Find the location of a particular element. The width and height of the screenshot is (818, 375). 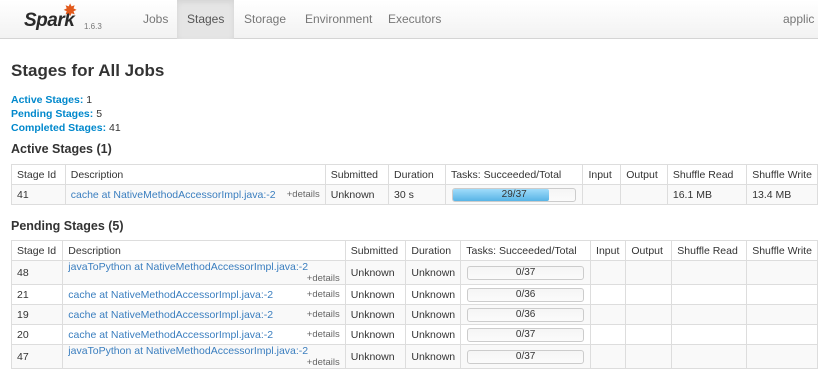

summary-pending-stages: Pending Stages: 5 is located at coordinates (56, 114).